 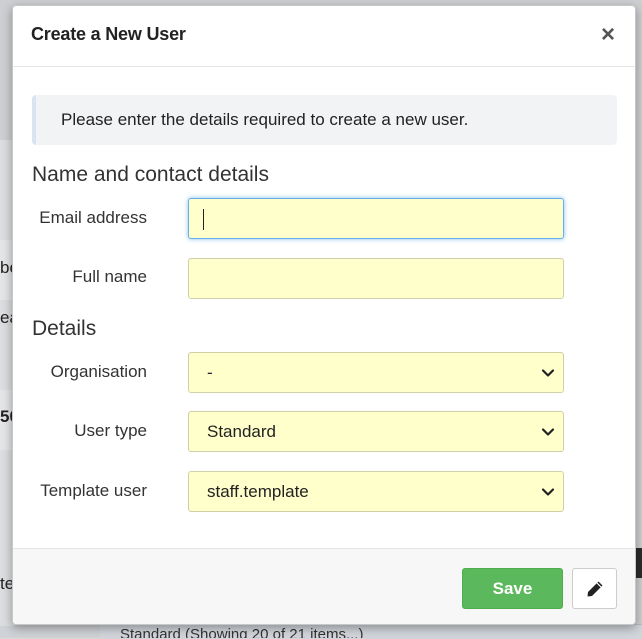 I want to click on full-name-input, so click(x=376, y=278).